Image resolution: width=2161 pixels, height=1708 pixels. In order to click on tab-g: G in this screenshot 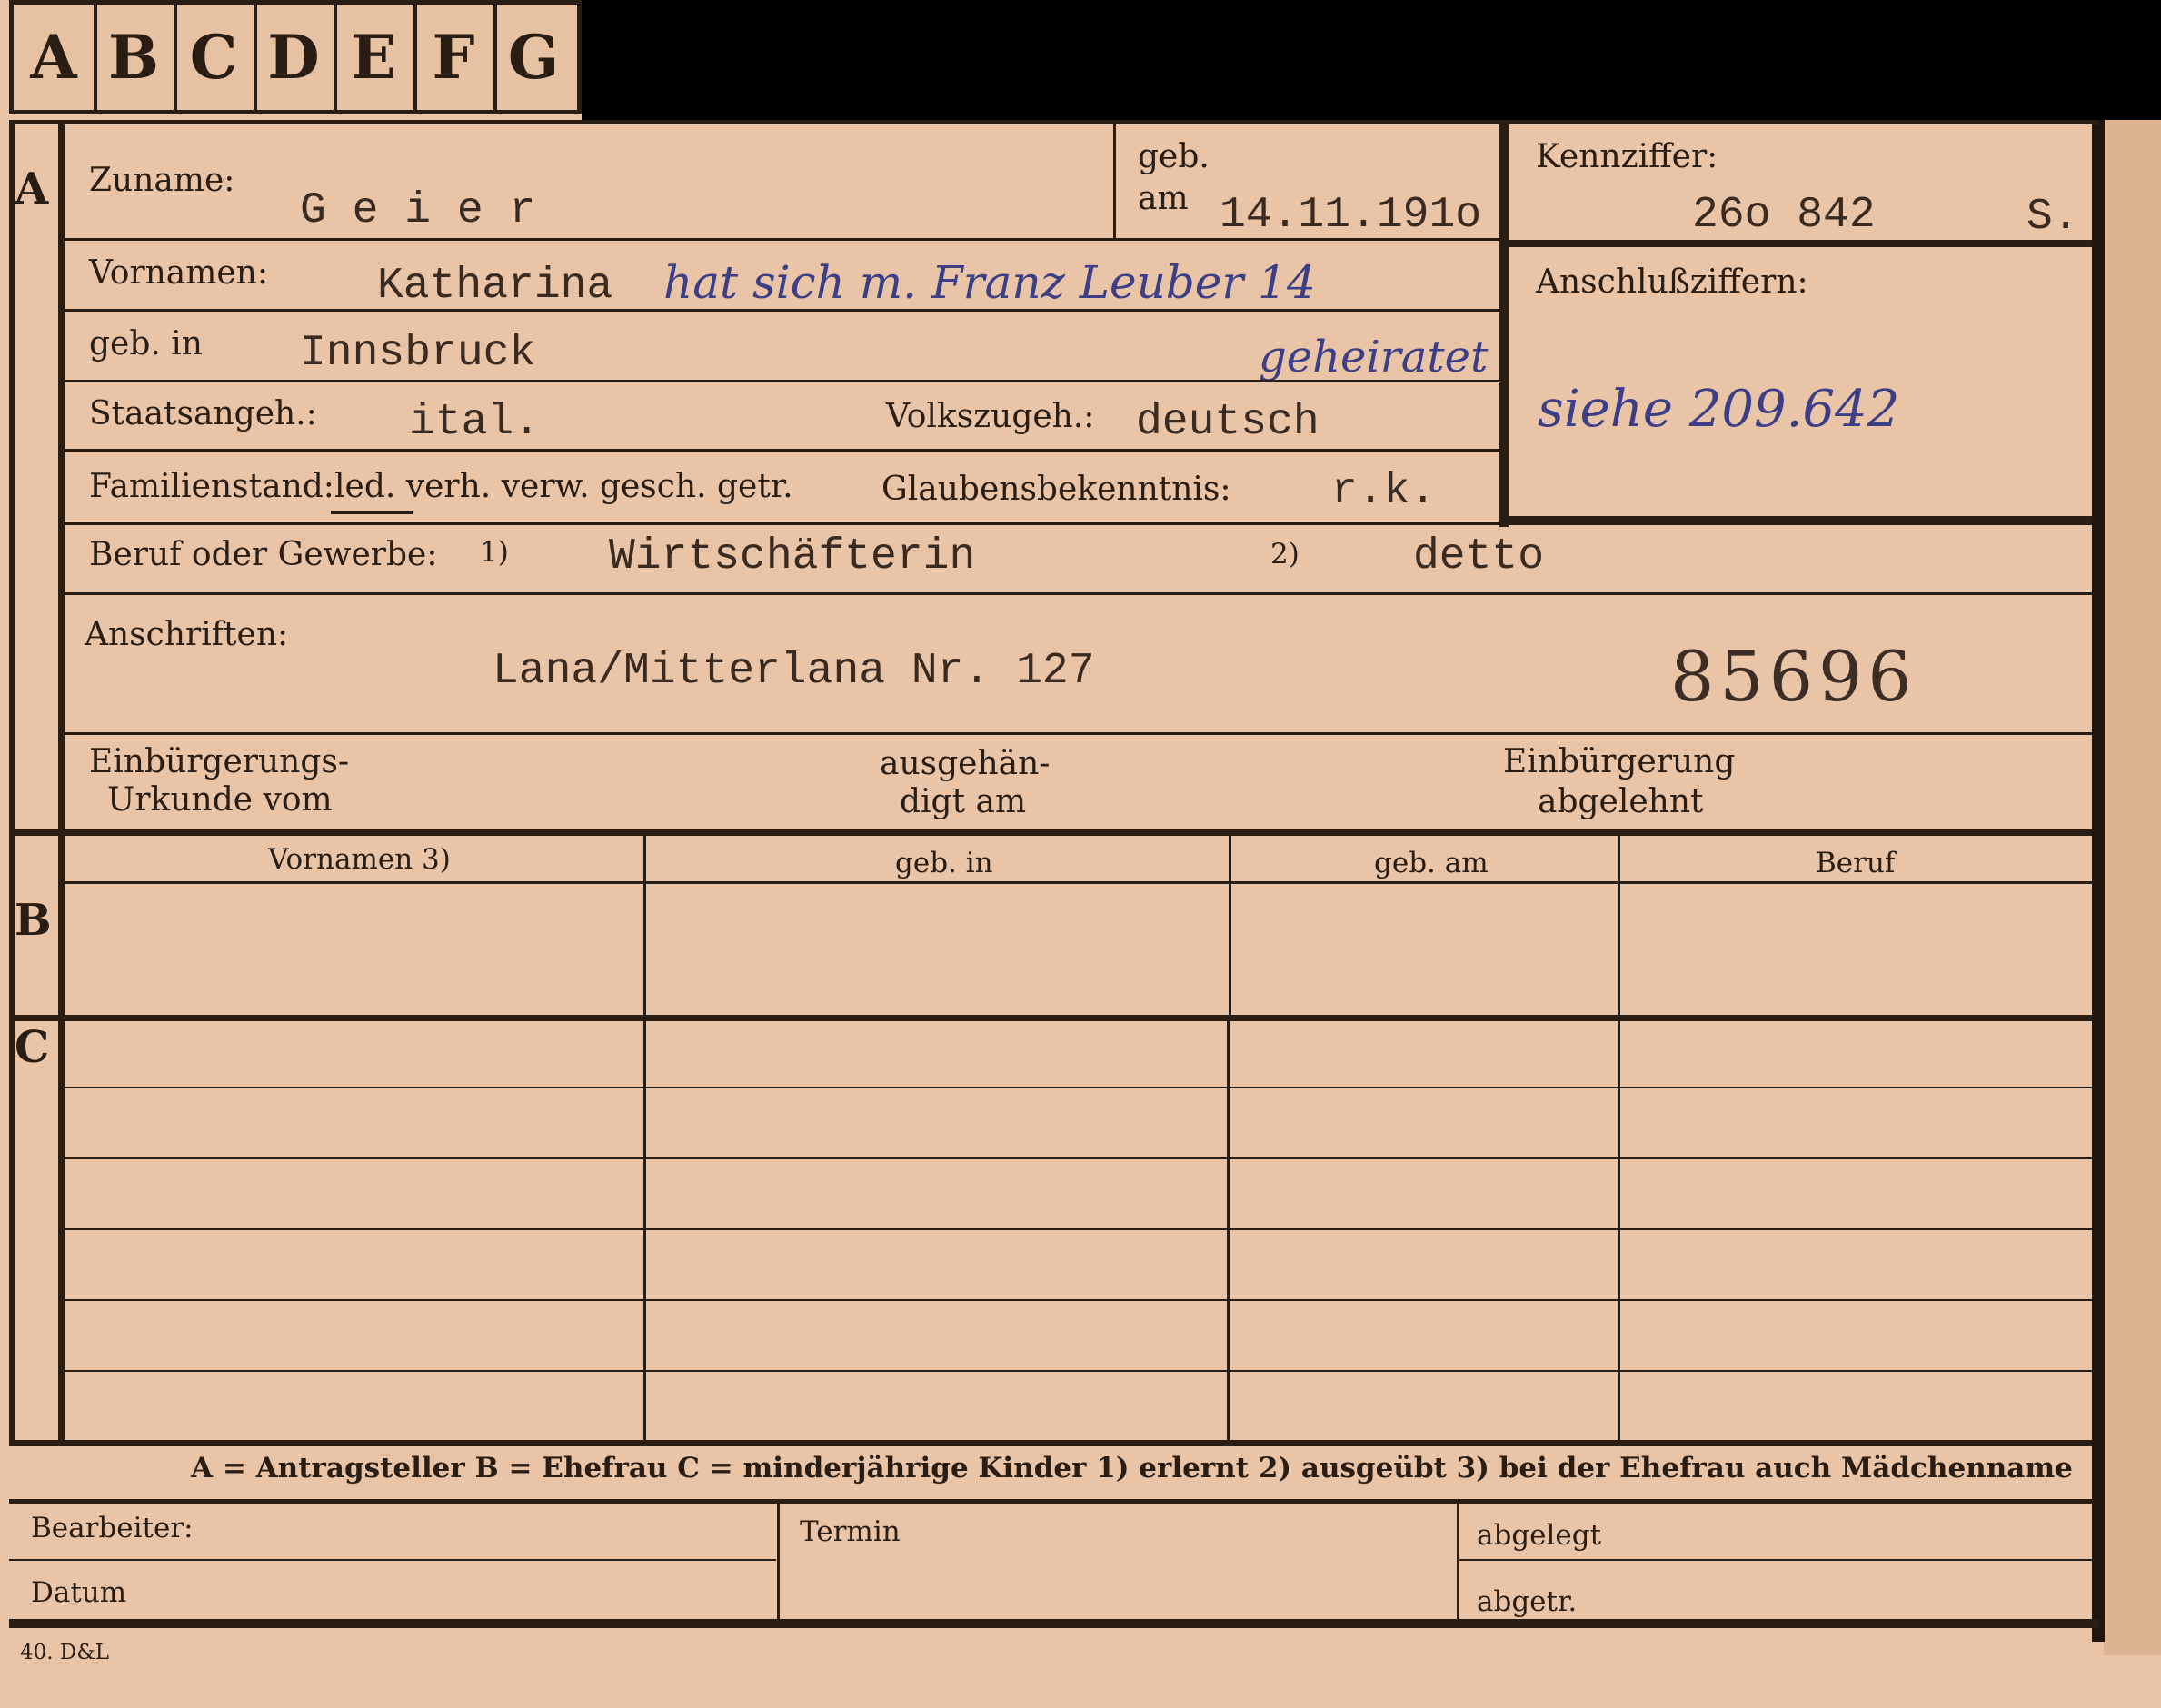, I will do `click(533, 57)`.